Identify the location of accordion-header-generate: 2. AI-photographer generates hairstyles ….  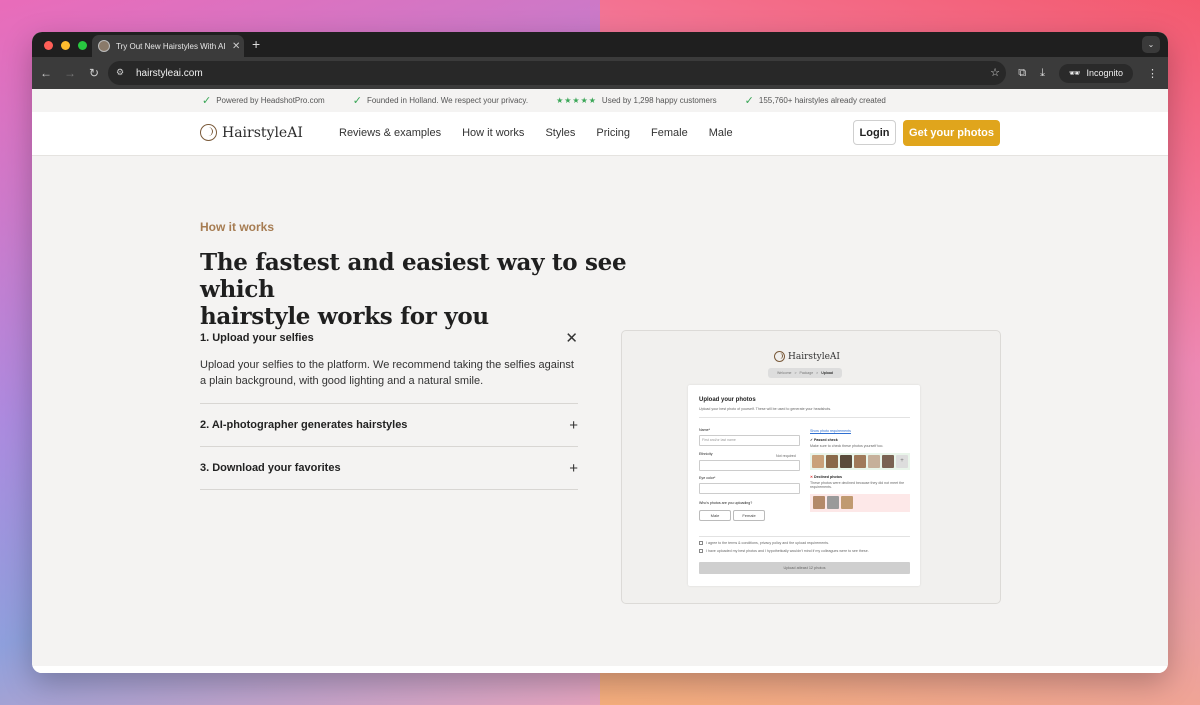
(389, 425).